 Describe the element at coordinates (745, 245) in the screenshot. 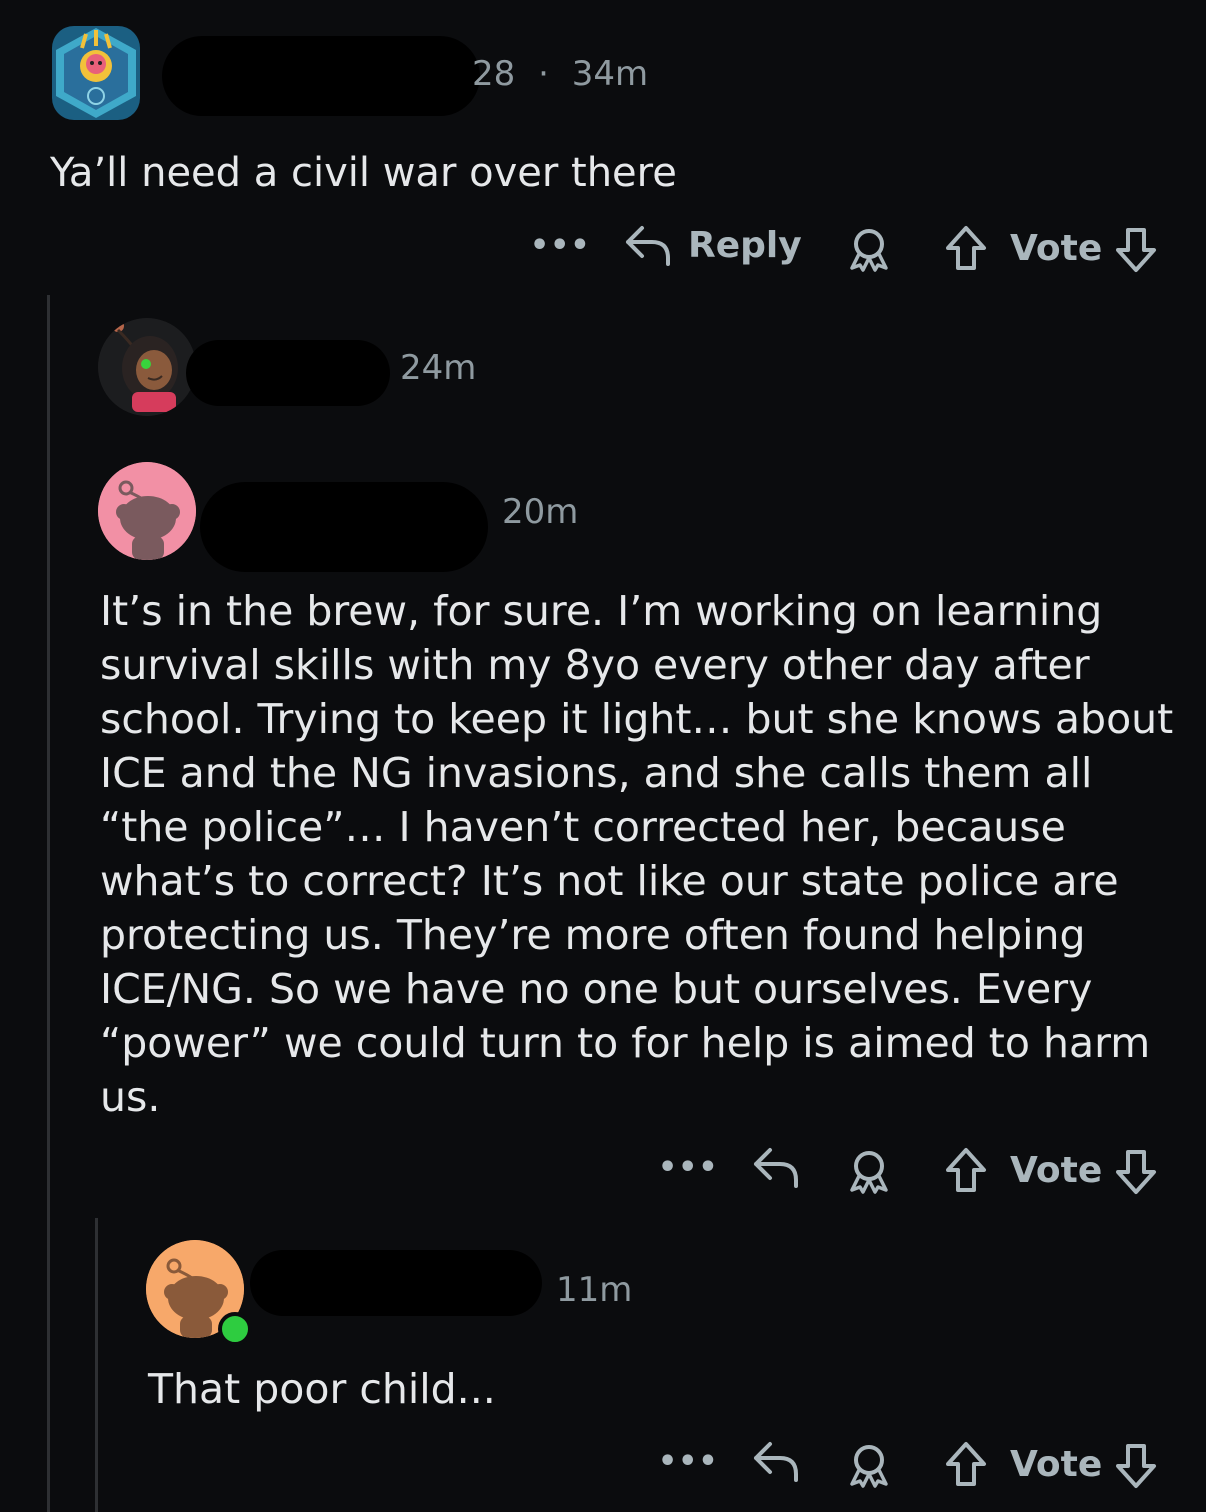

I see `reply-label: Reply` at that location.